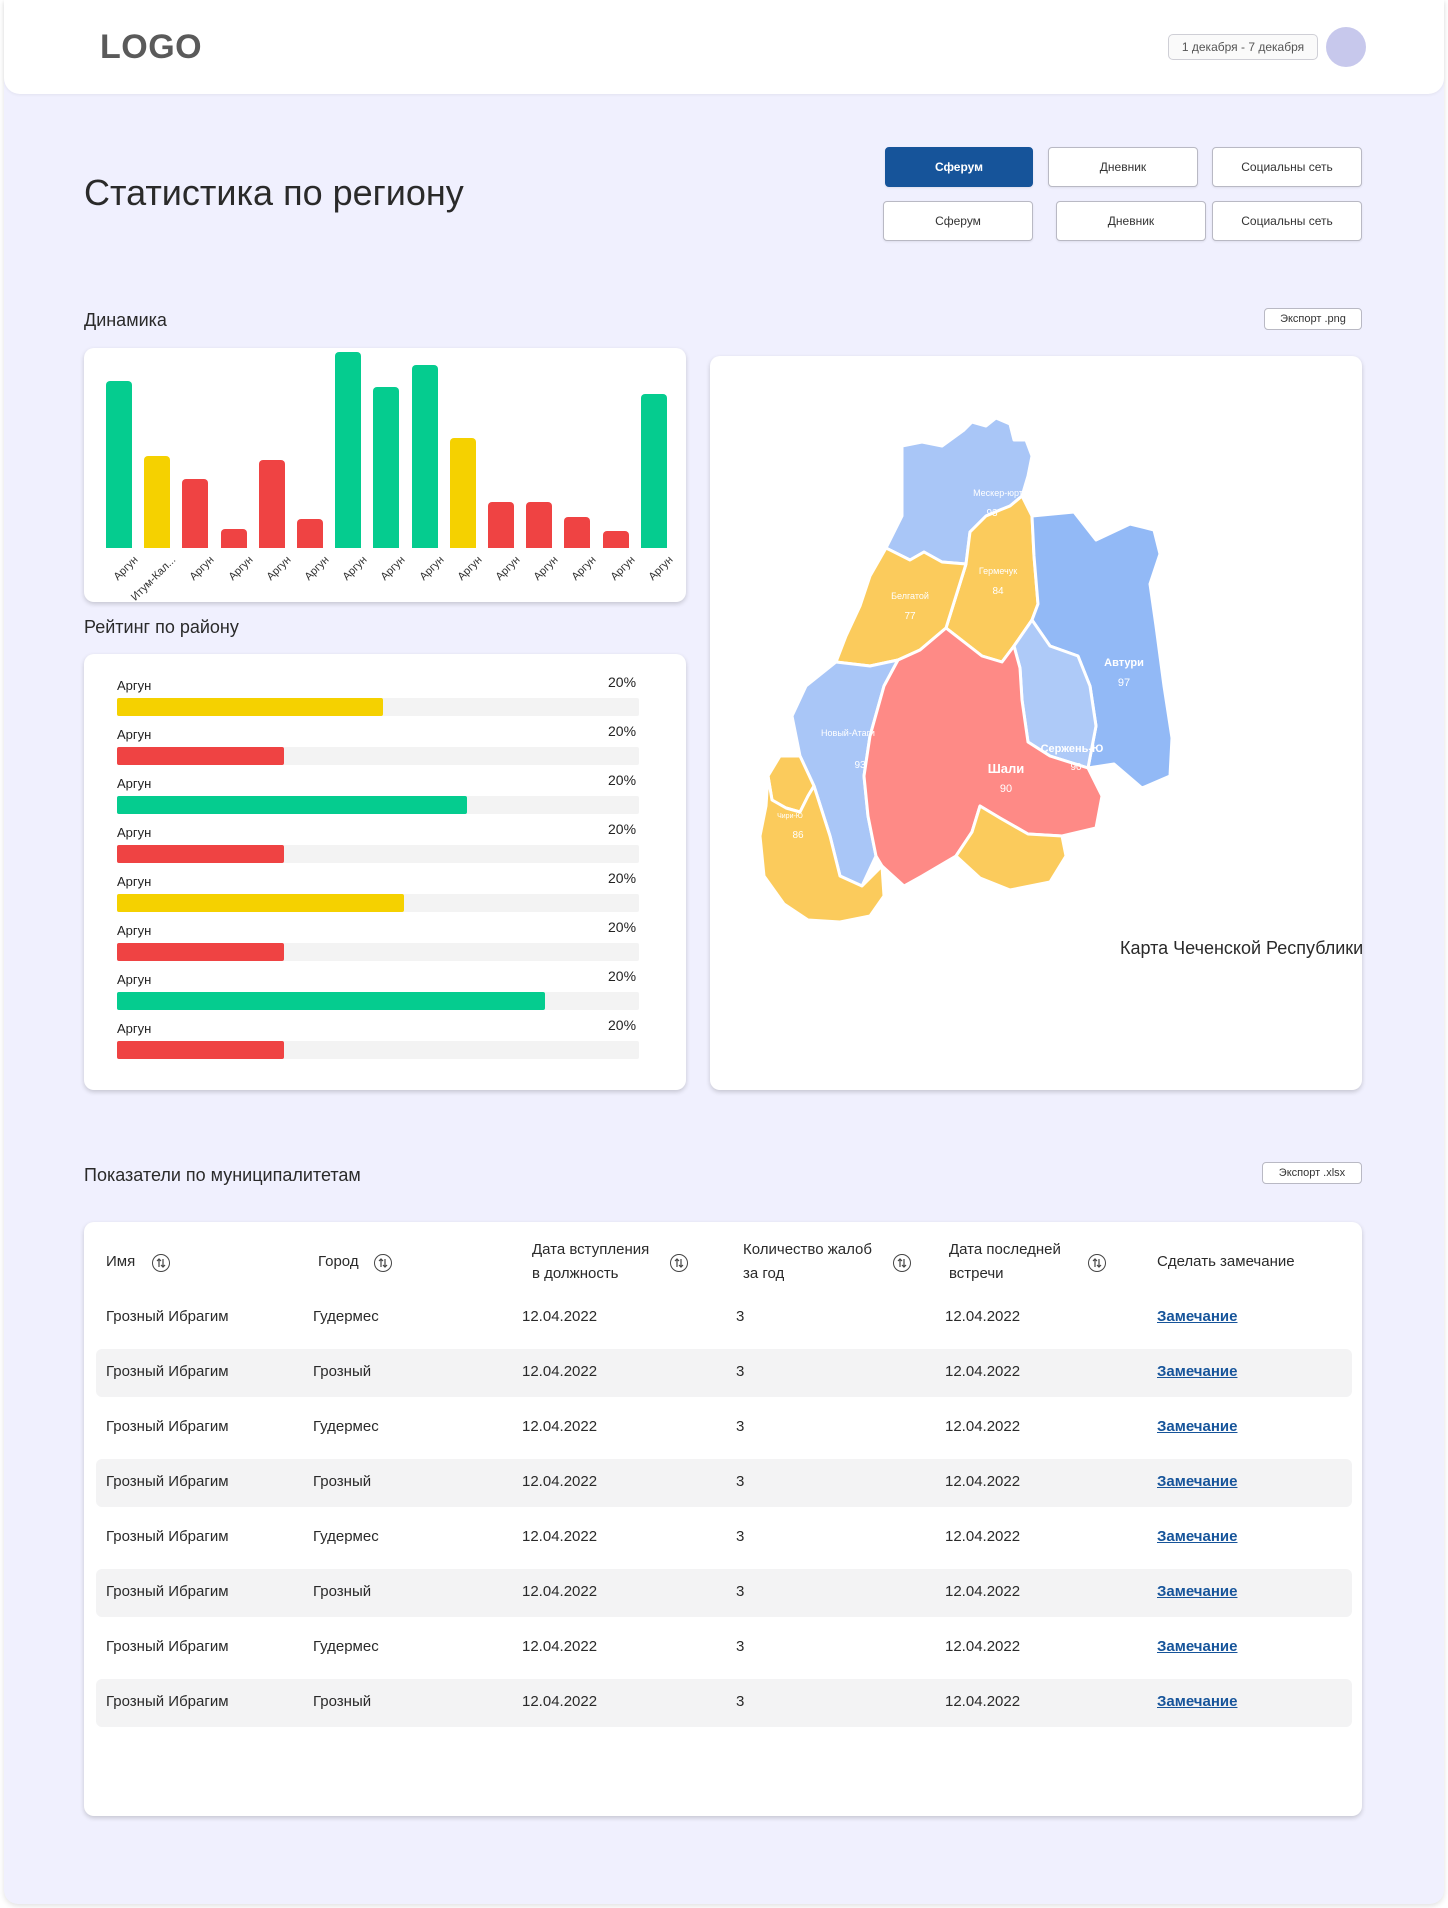 The width and height of the screenshot is (1448, 1908). Describe the element at coordinates (1313, 319) in the screenshot. I see `export-png-button: Экспорт .png` at that location.